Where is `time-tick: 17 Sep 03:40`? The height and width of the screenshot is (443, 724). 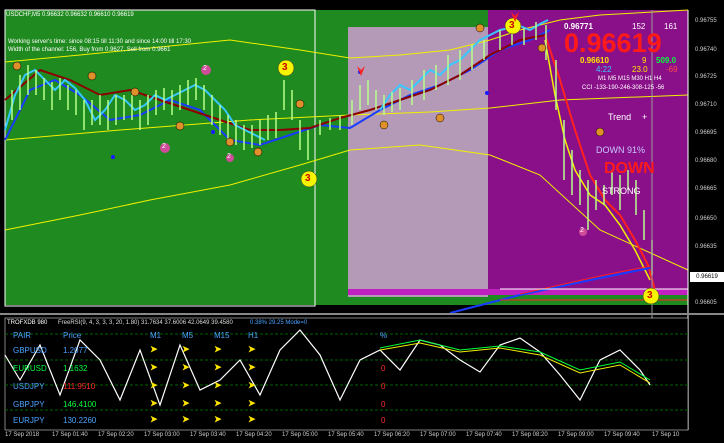
time-tick: 17 Sep 03:40 is located at coordinates (208, 435).